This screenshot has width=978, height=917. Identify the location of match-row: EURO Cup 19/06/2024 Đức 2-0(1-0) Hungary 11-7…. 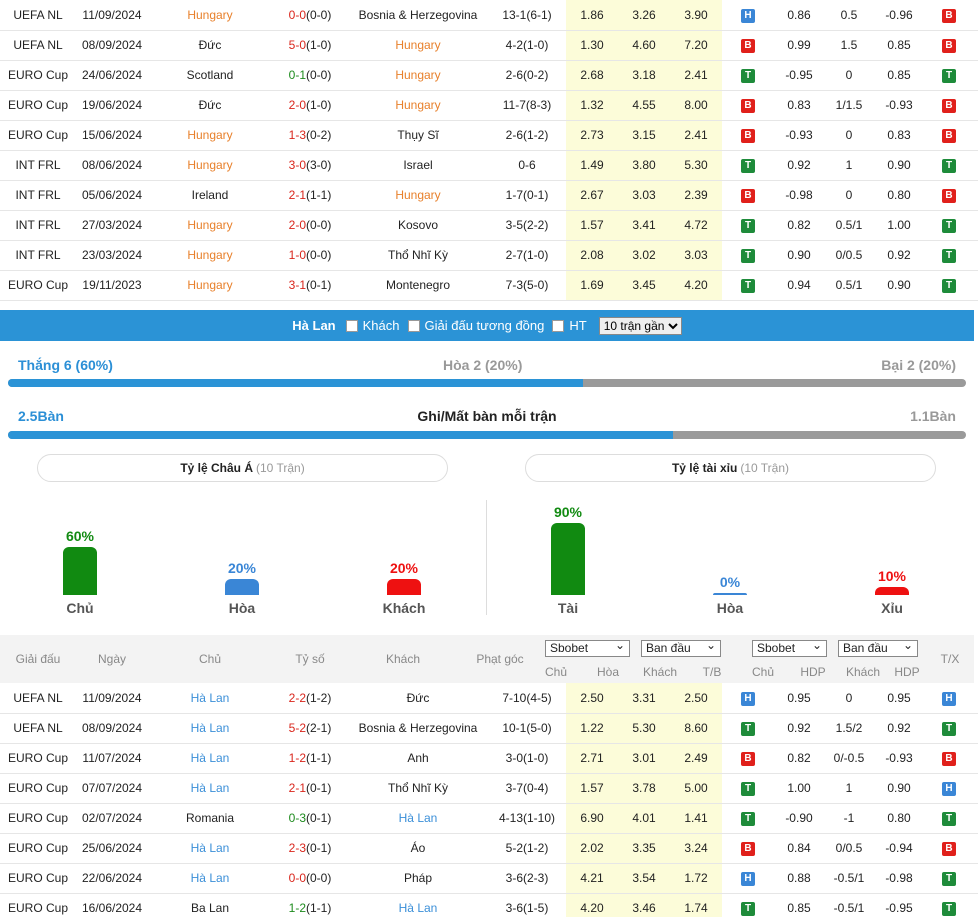
(489, 105).